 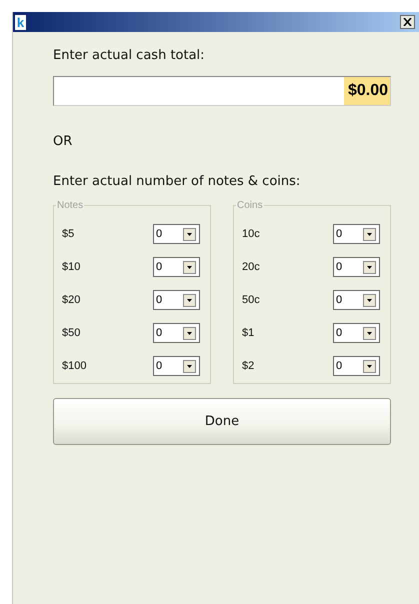 What do you see at coordinates (248, 333) in the screenshot?
I see `denomination-label: $1` at bounding box center [248, 333].